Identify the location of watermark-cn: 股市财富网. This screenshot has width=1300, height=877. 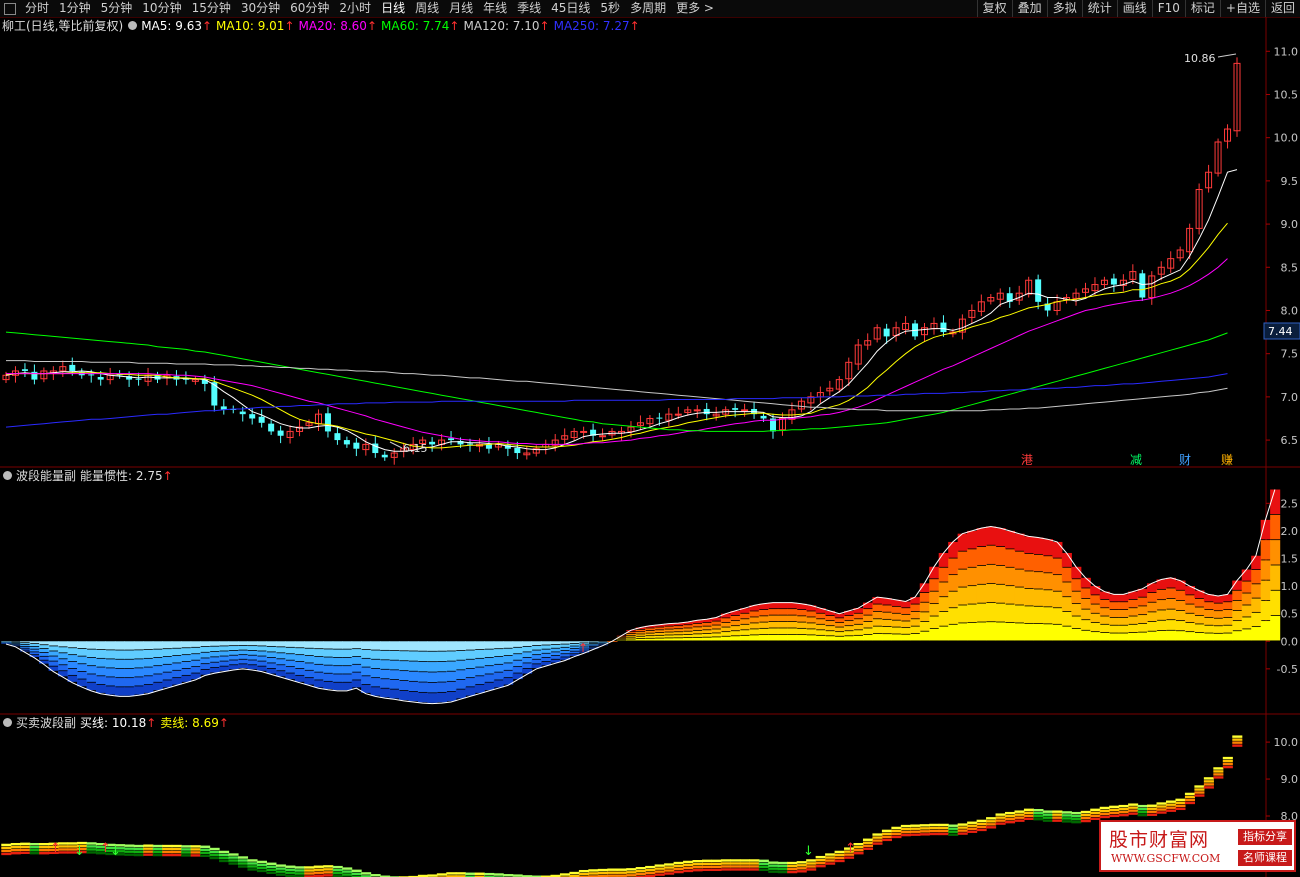
(1159, 840).